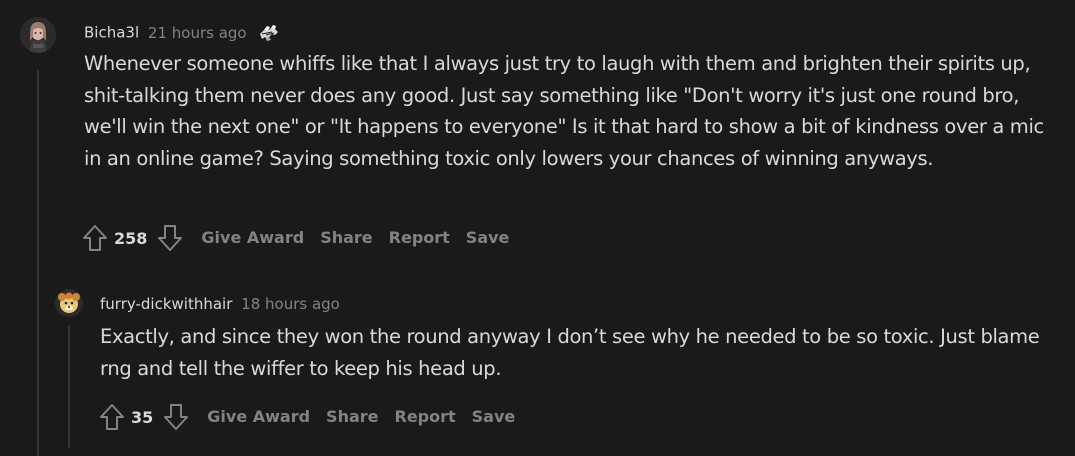  Describe the element at coordinates (111, 33) in the screenshot. I see `username: Bicha3l` at that location.